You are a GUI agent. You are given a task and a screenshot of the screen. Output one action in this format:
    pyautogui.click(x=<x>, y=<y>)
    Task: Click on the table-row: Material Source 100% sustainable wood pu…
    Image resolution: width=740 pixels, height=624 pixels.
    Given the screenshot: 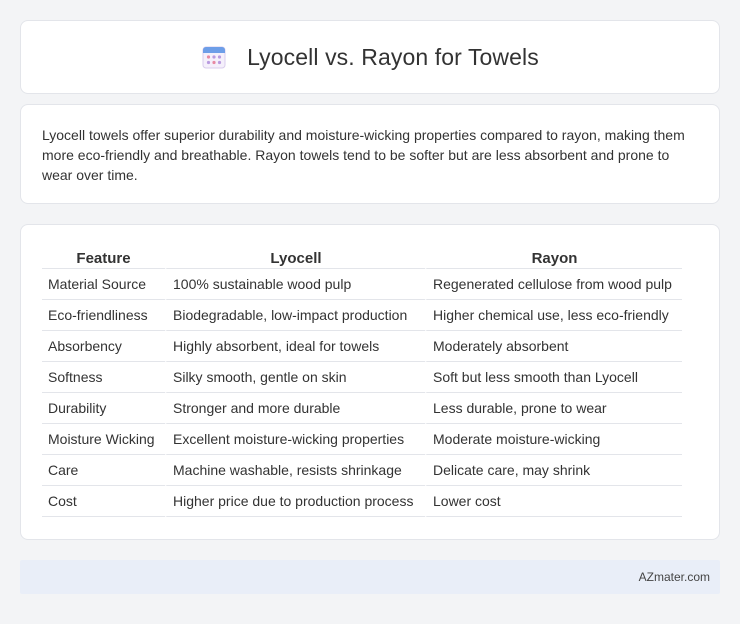 What is the action you would take?
    pyautogui.click(x=362, y=284)
    